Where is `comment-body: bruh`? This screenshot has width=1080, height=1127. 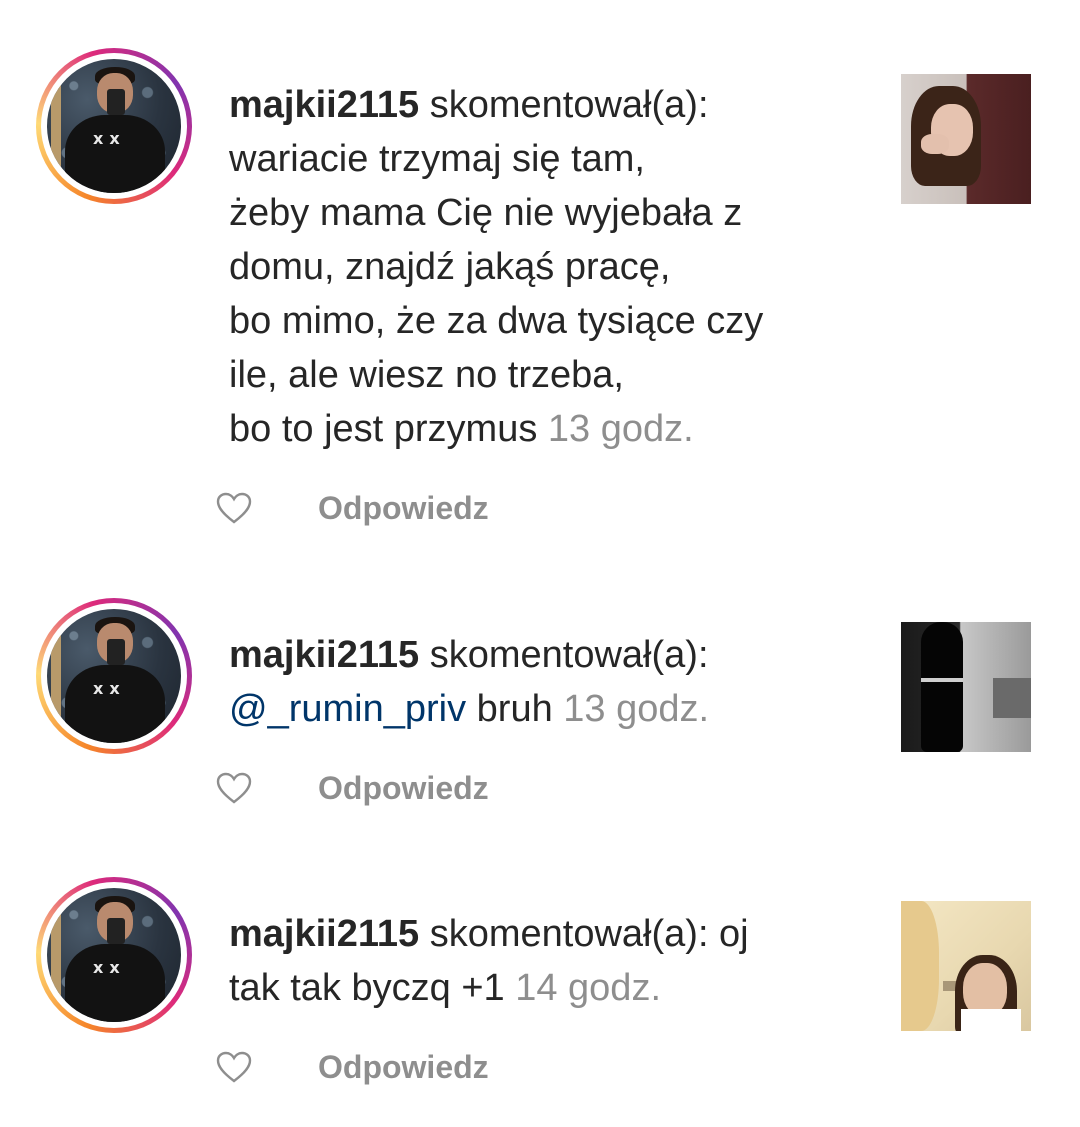 comment-body: bruh is located at coordinates (509, 709).